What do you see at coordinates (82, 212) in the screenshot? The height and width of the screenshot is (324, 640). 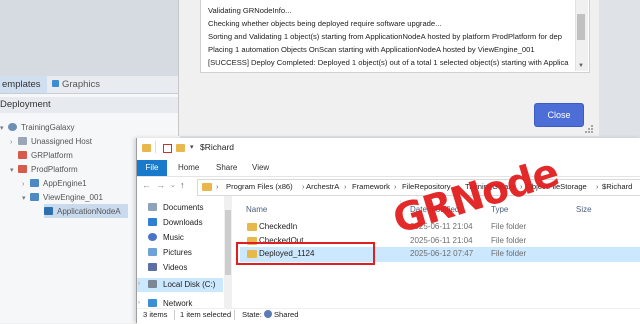 I see `tree-item-applicationnodea: ApplicationNodeA` at bounding box center [82, 212].